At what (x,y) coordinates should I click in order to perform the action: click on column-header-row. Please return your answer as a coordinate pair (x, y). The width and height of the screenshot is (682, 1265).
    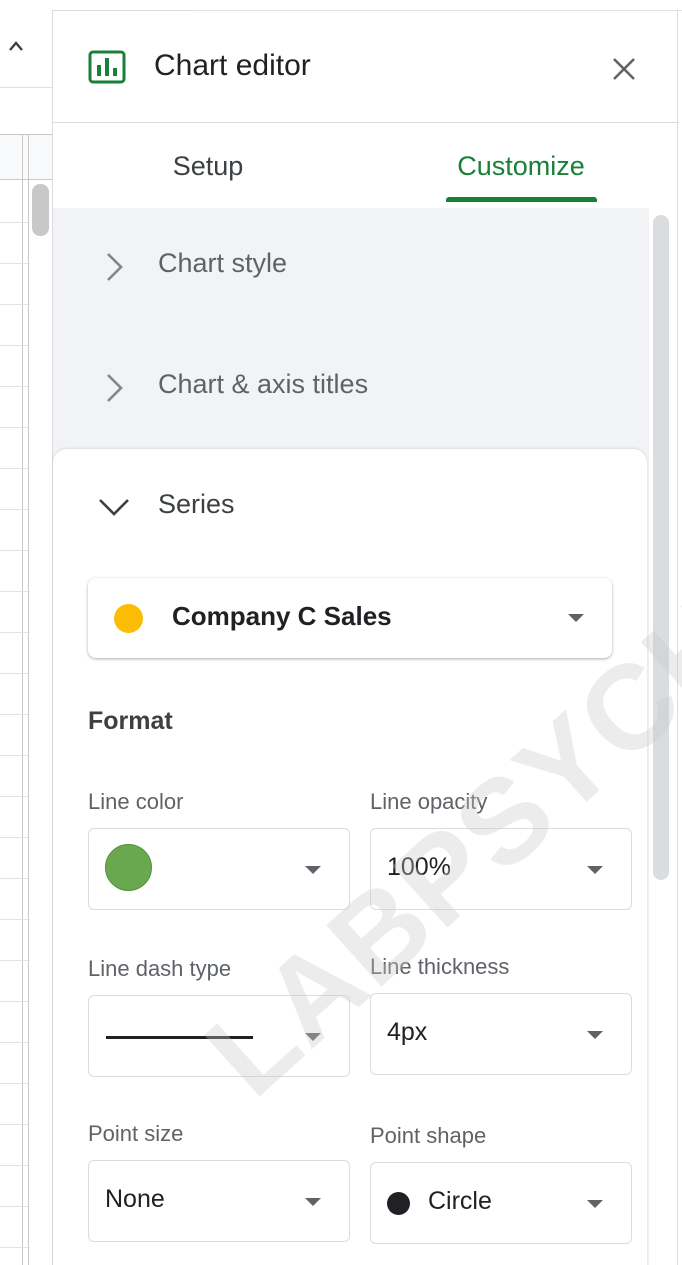
    Looking at the image, I should click on (26, 157).